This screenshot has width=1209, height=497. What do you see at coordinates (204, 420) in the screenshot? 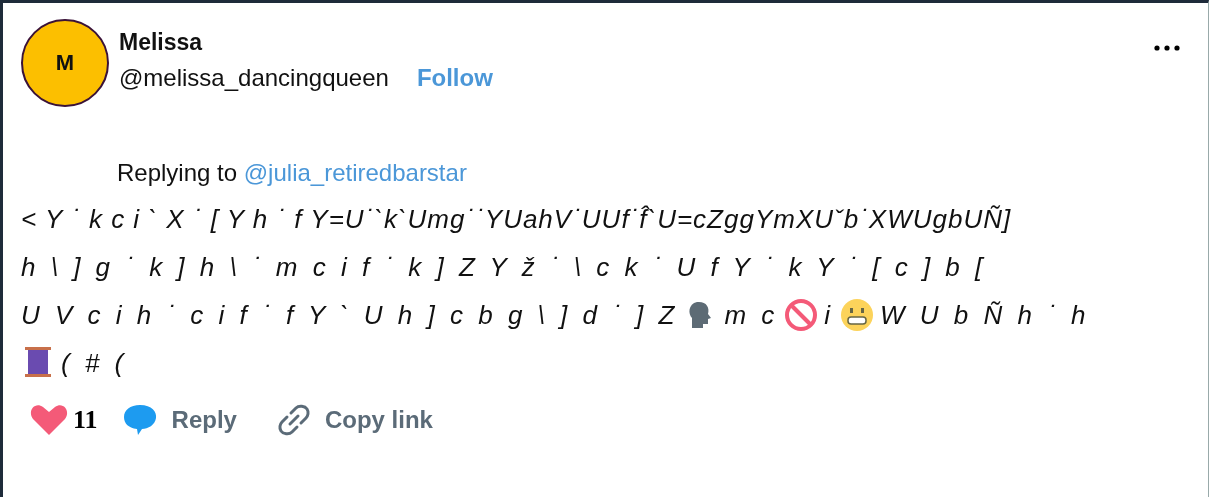
I see `reply-button: Reply` at bounding box center [204, 420].